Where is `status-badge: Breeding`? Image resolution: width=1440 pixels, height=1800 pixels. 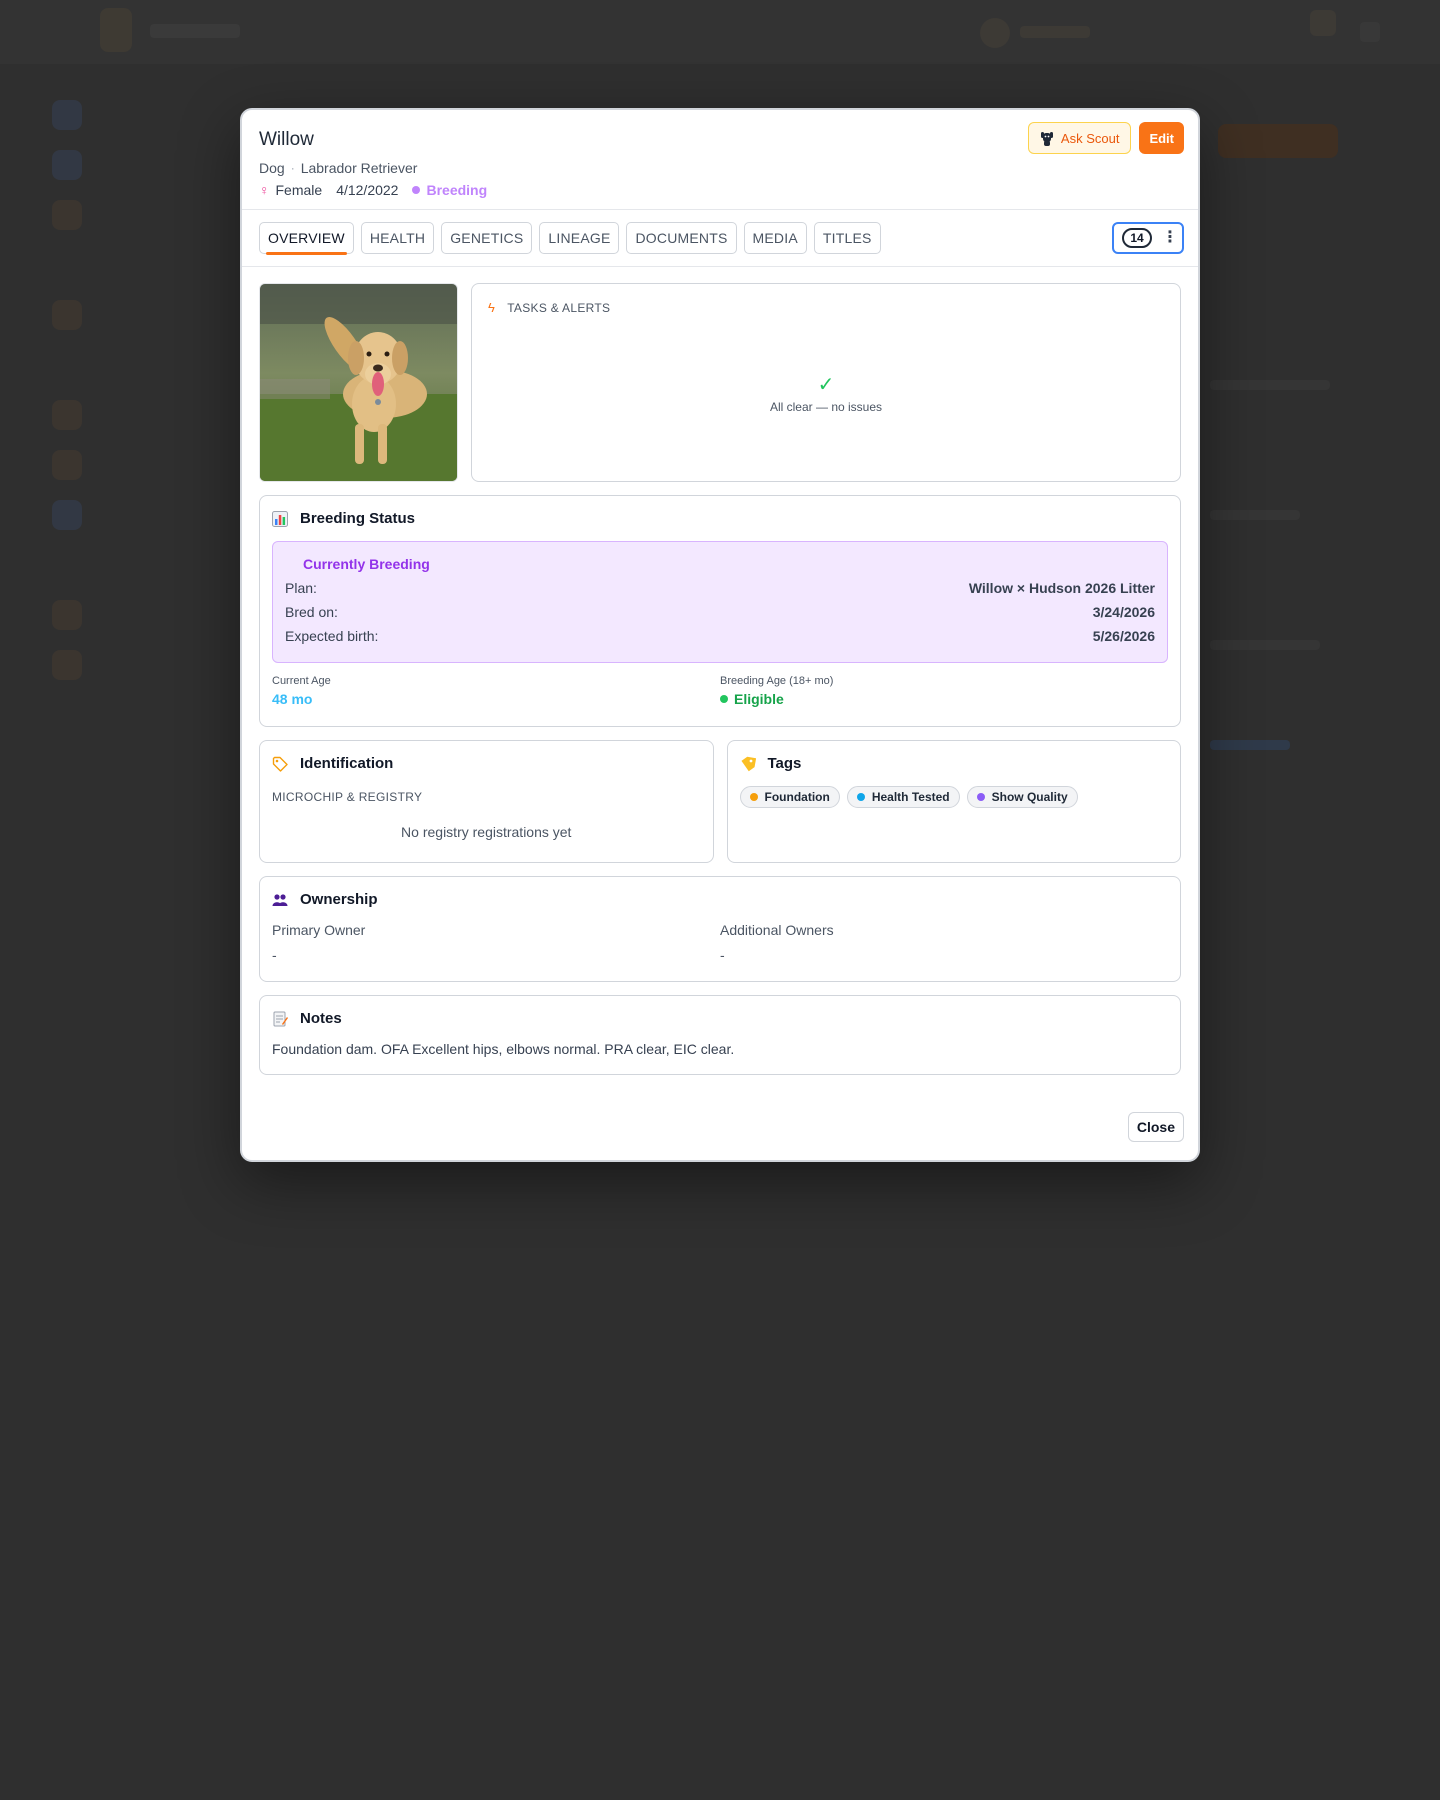
status-badge: Breeding is located at coordinates (457, 190).